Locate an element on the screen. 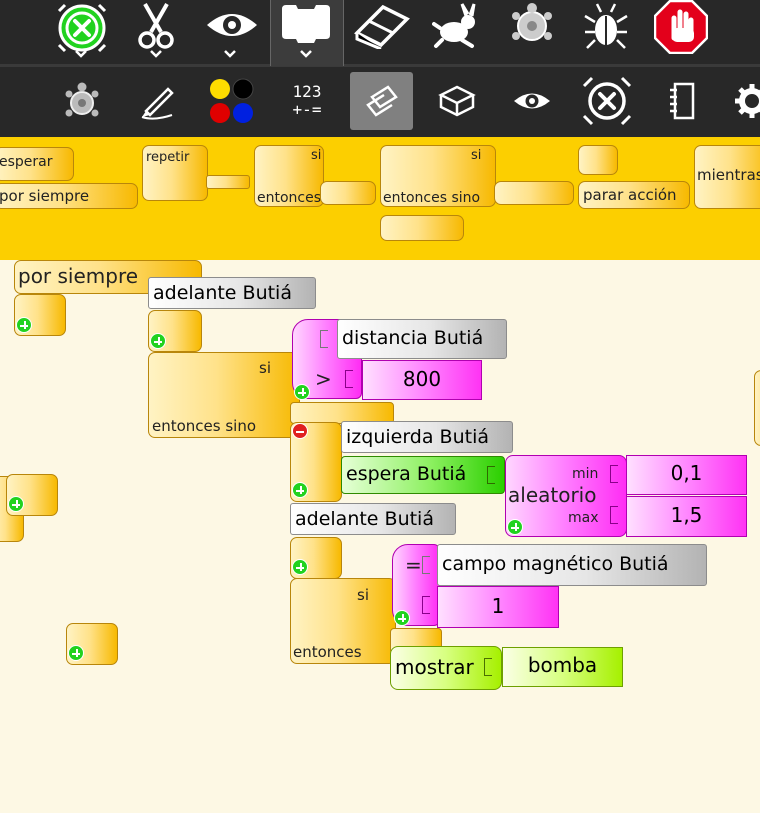 Image resolution: width=760 pixels, height=813 pixels. left-butia-label: izquierda Butiá is located at coordinates (417, 437).